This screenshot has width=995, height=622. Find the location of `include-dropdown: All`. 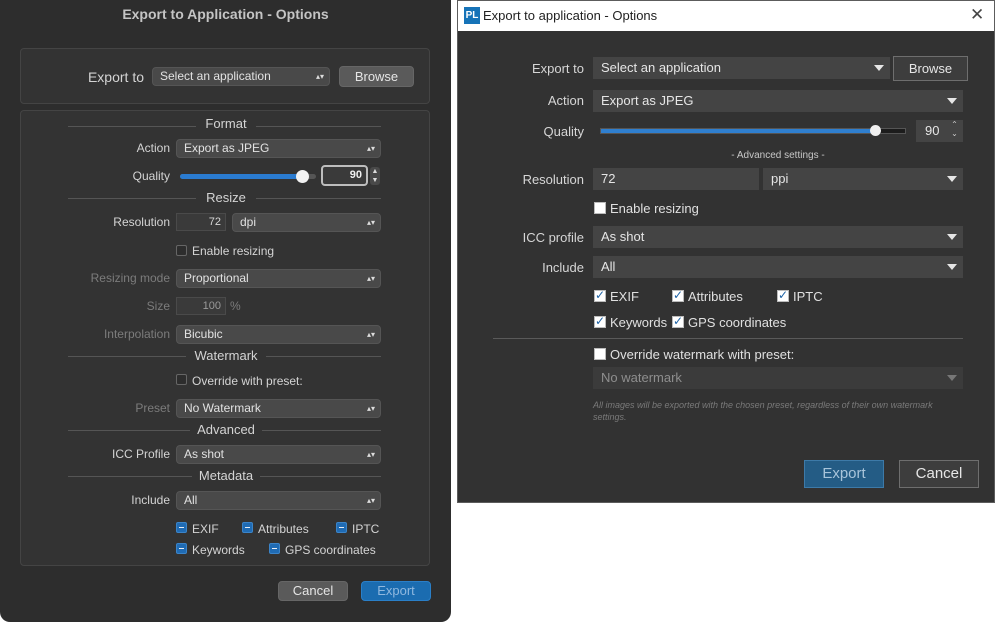

include-dropdown: All is located at coordinates (778, 267).